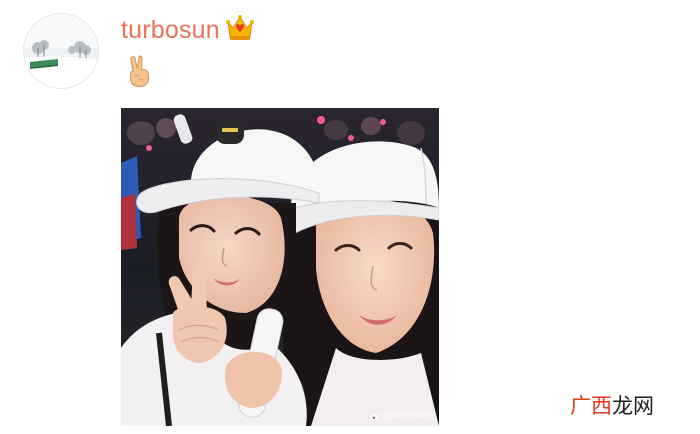  What do you see at coordinates (139, 71) in the screenshot?
I see `victory-hand-emoji` at bounding box center [139, 71].